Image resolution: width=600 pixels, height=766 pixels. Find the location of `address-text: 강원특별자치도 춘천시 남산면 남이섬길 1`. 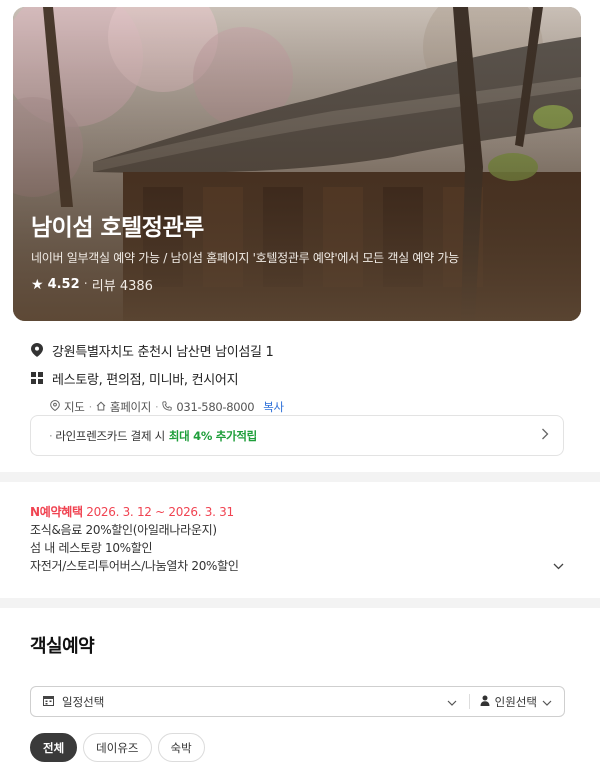

address-text: 강원특별자치도 춘천시 남산면 남이섬길 1 is located at coordinates (163, 352).